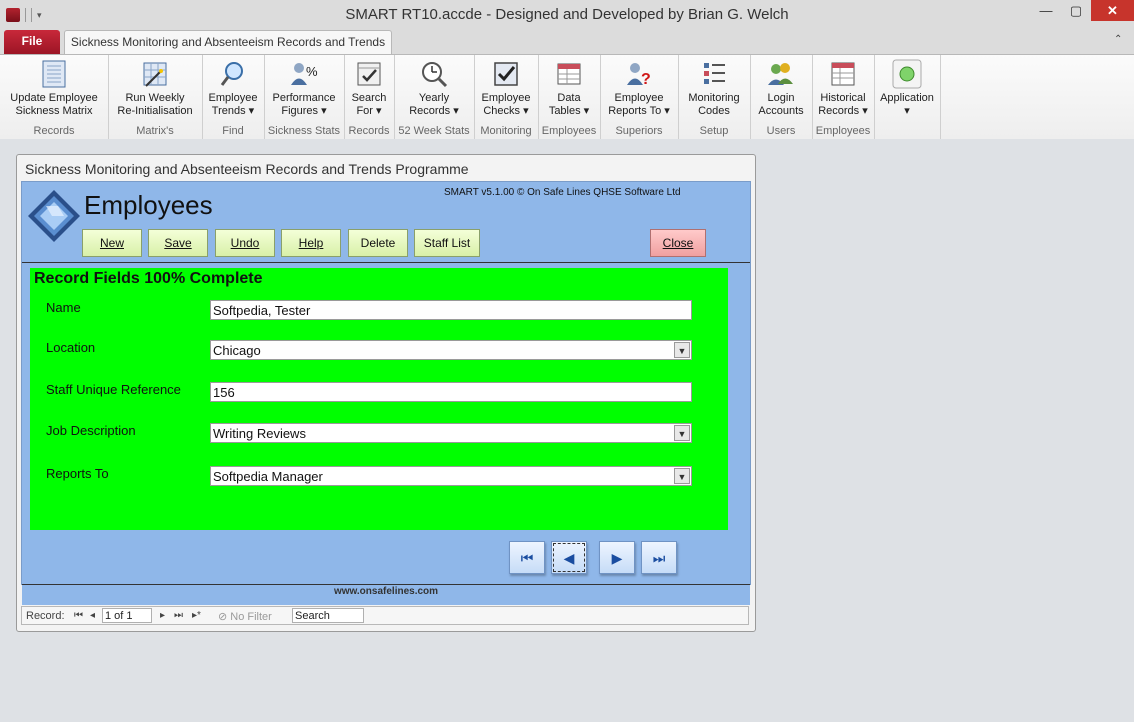  I want to click on job-description-value: Writing Reviews, so click(259, 433).